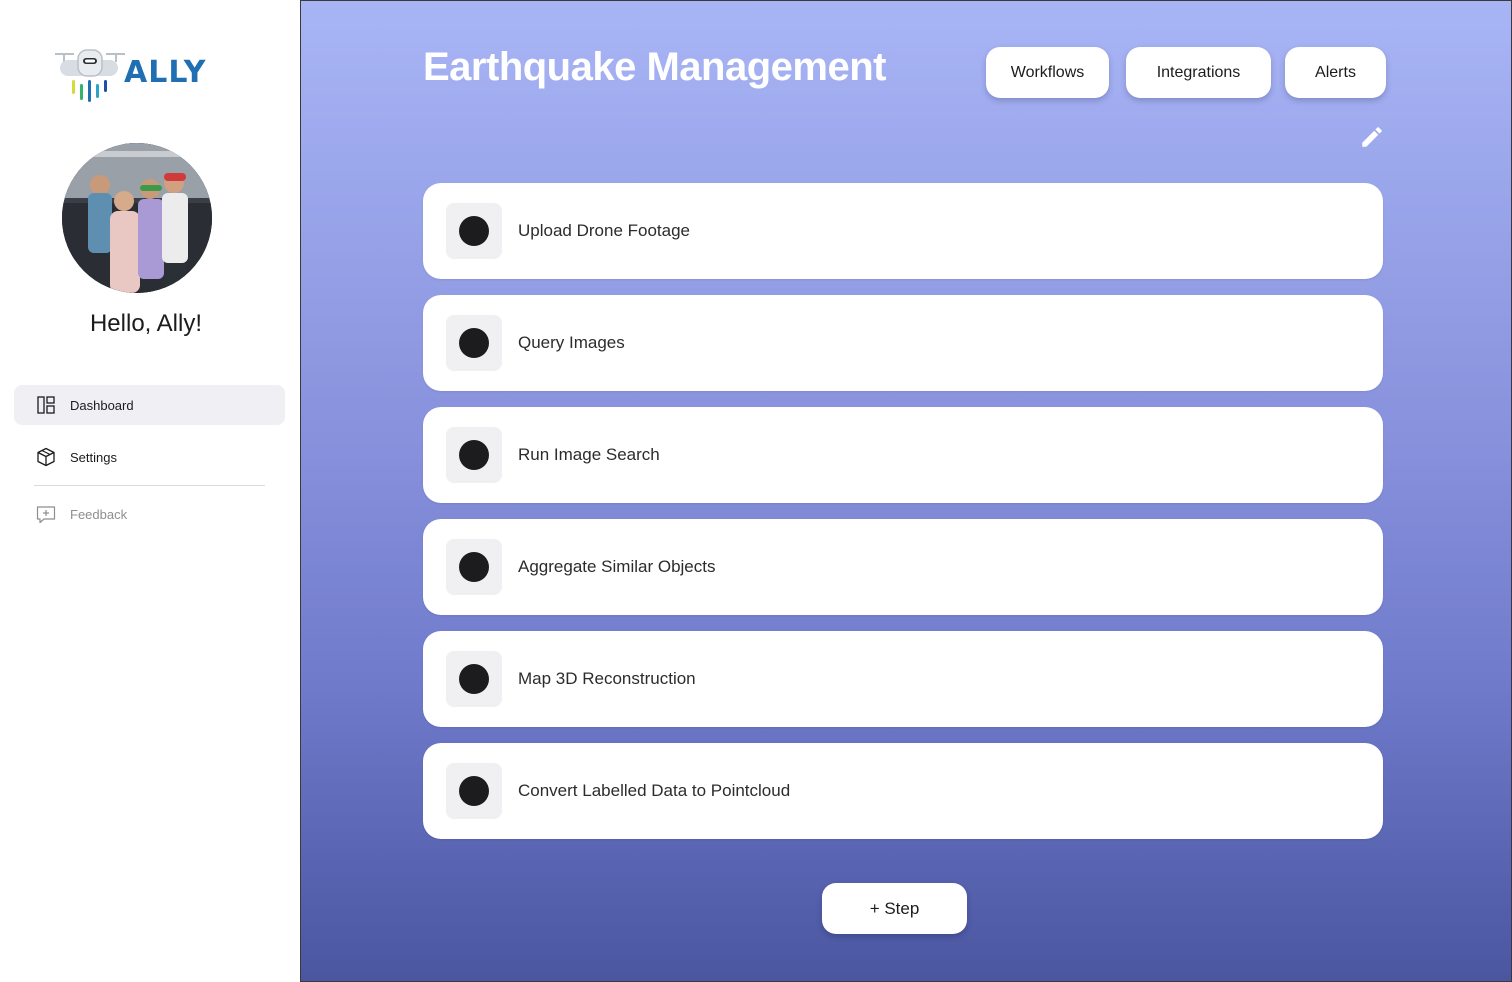  I want to click on sidebar-nav: Dashboard Settings, so click(149, 431).